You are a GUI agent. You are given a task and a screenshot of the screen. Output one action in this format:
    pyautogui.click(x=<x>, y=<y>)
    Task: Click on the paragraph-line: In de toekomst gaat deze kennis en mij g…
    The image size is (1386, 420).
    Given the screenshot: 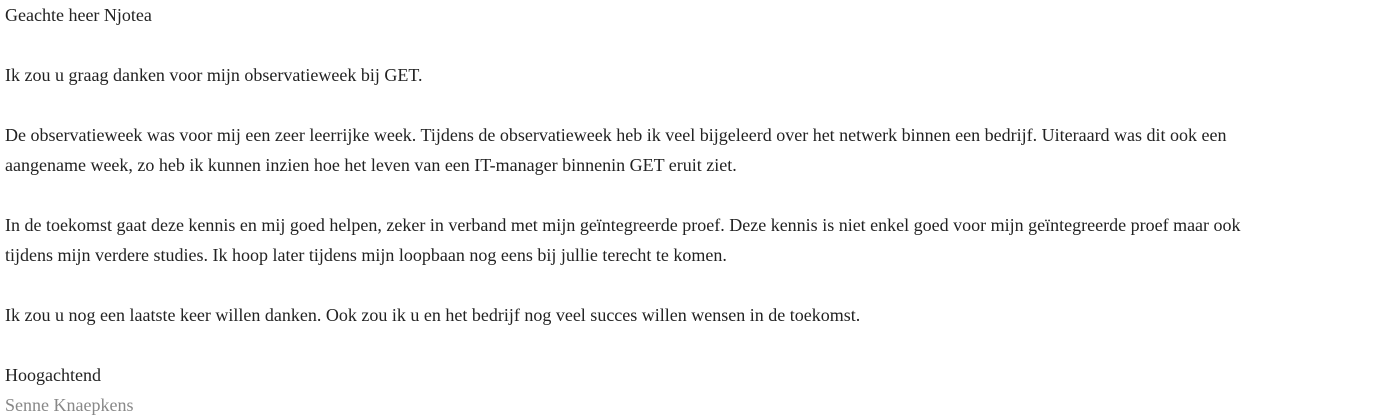 What is the action you would take?
    pyautogui.click(x=623, y=225)
    